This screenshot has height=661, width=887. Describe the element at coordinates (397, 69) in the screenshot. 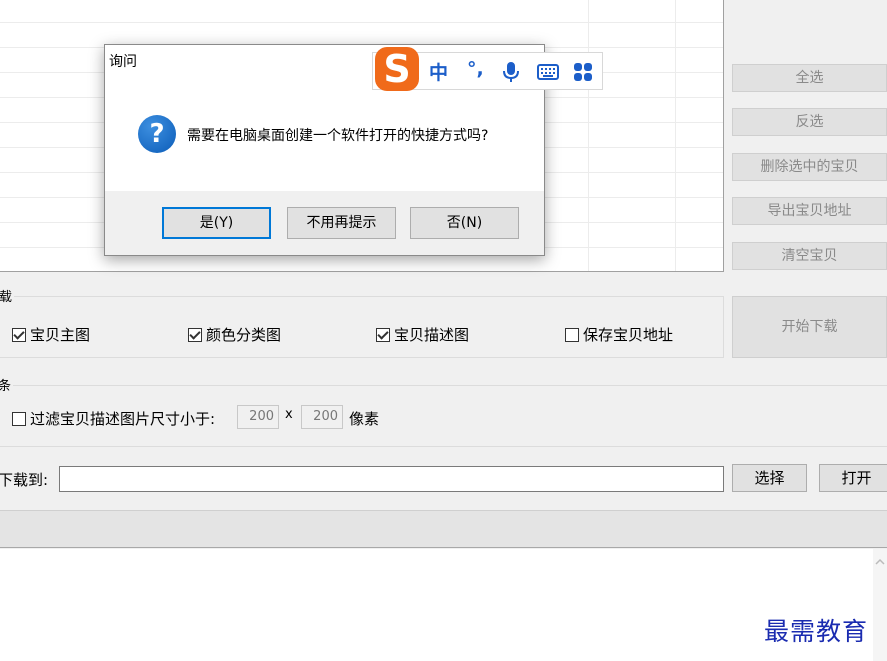

I see `sogou-logo-icon: S` at that location.